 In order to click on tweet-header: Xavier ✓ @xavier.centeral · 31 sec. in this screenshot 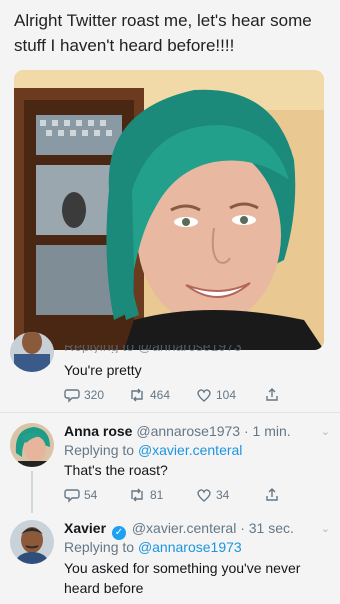, I will do `click(179, 530)`.